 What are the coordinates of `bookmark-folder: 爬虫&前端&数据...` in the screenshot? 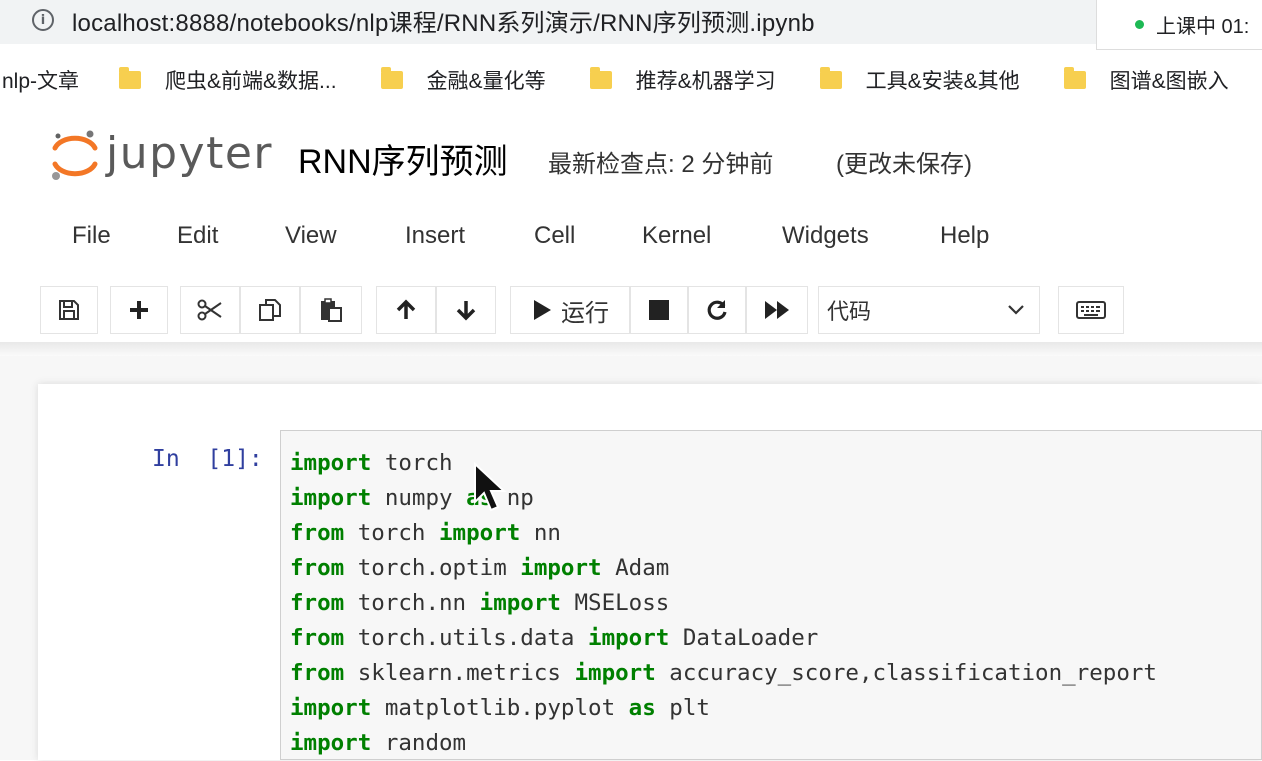 It's located at (225, 80).